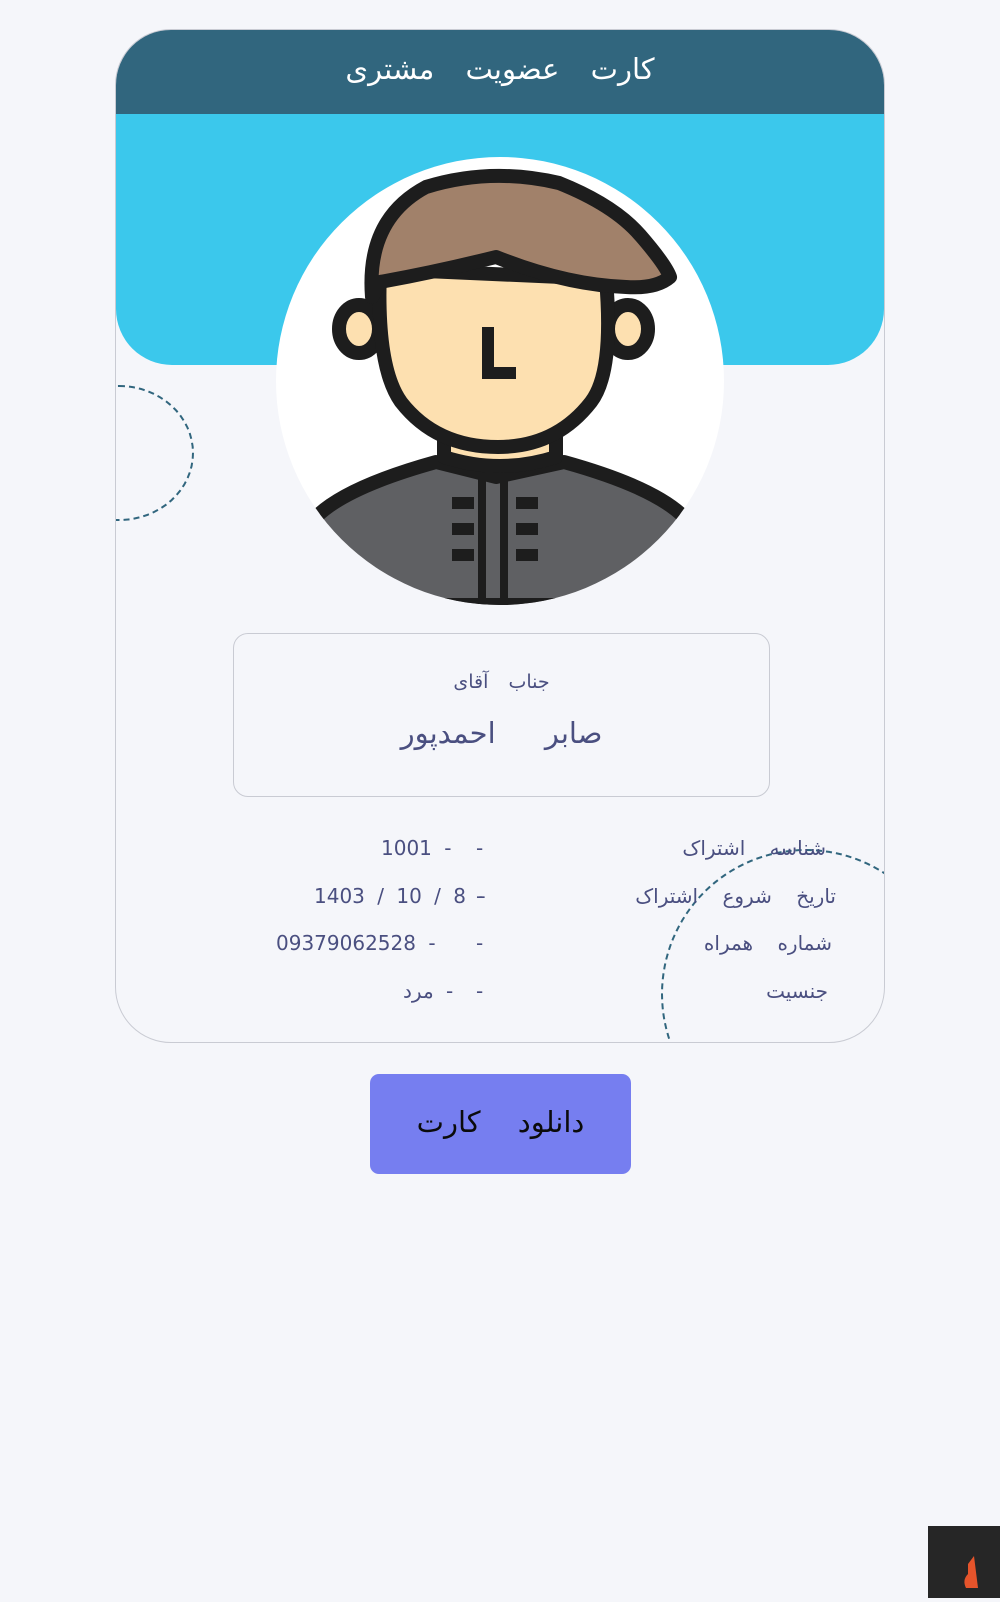  Describe the element at coordinates (551, 896) in the screenshot. I see `info-row-start-date: تاریخ شروع اشتراک - 1403 / 10 / 8 -` at that location.